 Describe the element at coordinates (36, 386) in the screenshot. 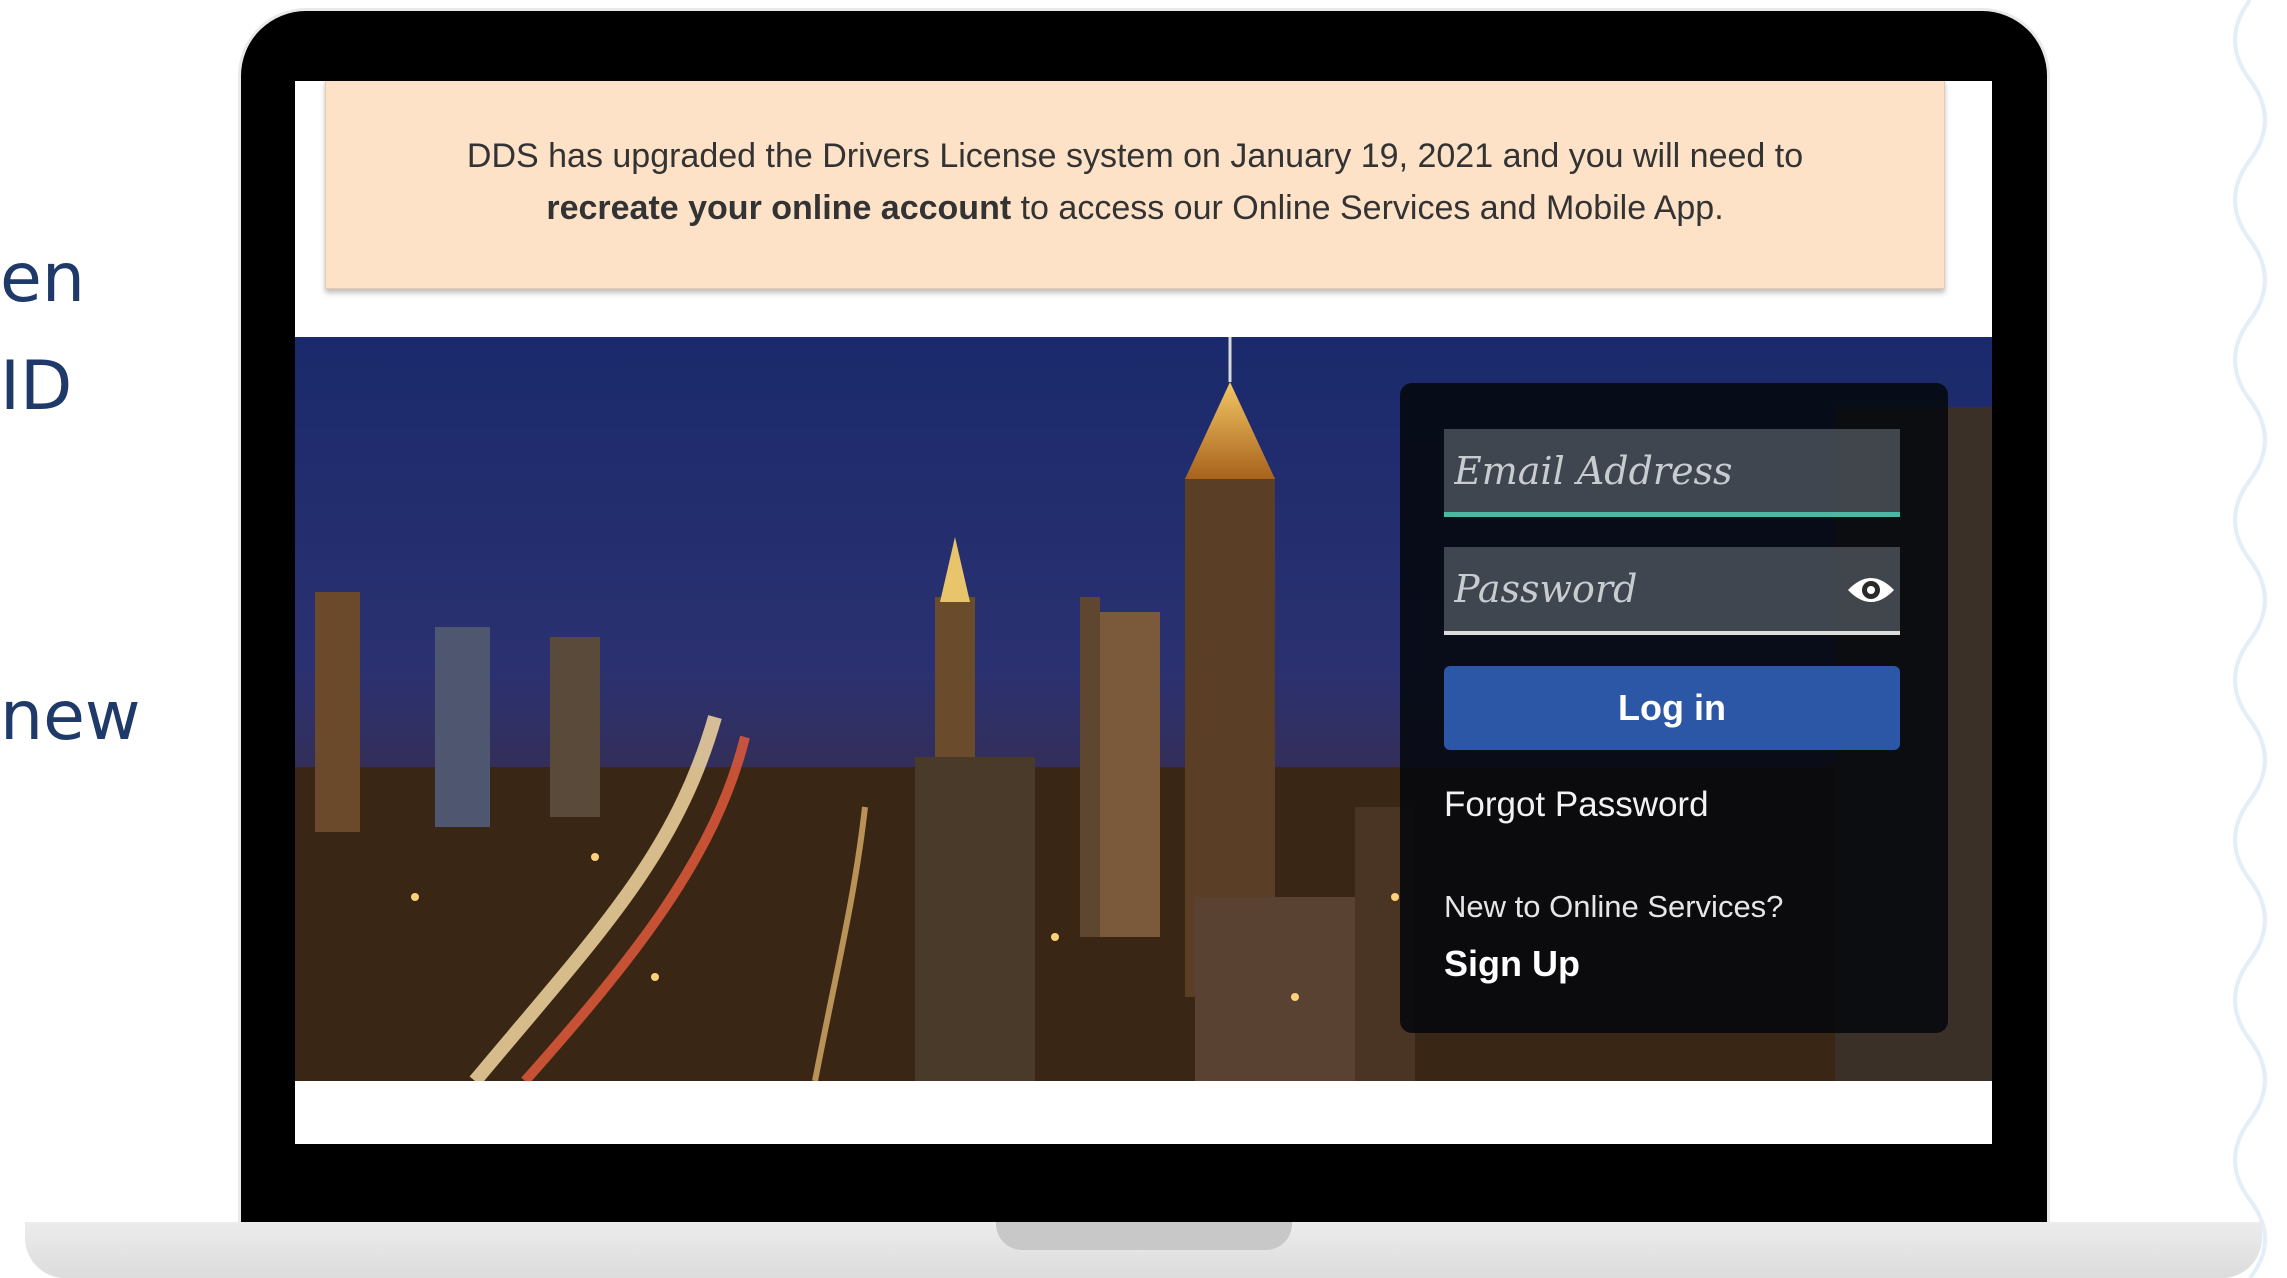

I see `side-text-fragment-2: ID` at that location.